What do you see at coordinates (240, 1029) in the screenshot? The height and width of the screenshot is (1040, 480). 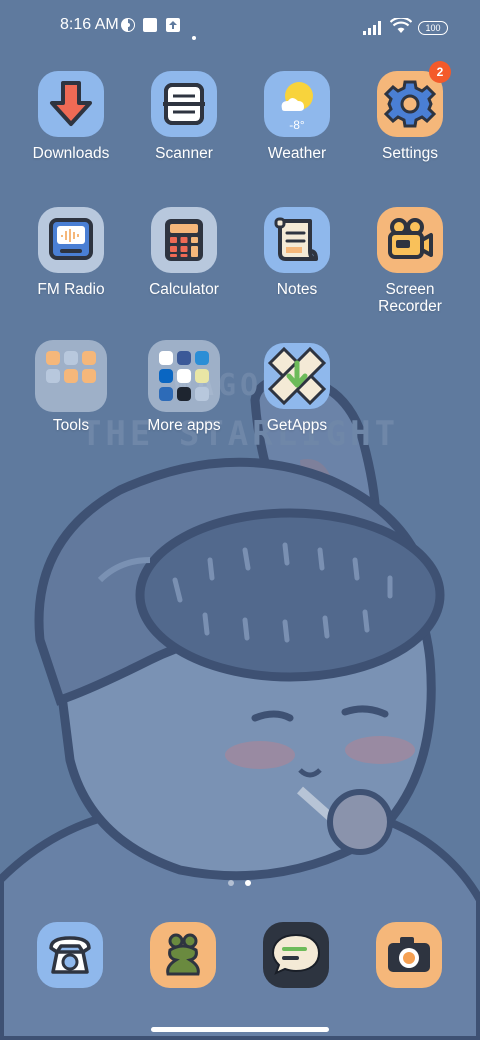 I see `home-indicator` at bounding box center [240, 1029].